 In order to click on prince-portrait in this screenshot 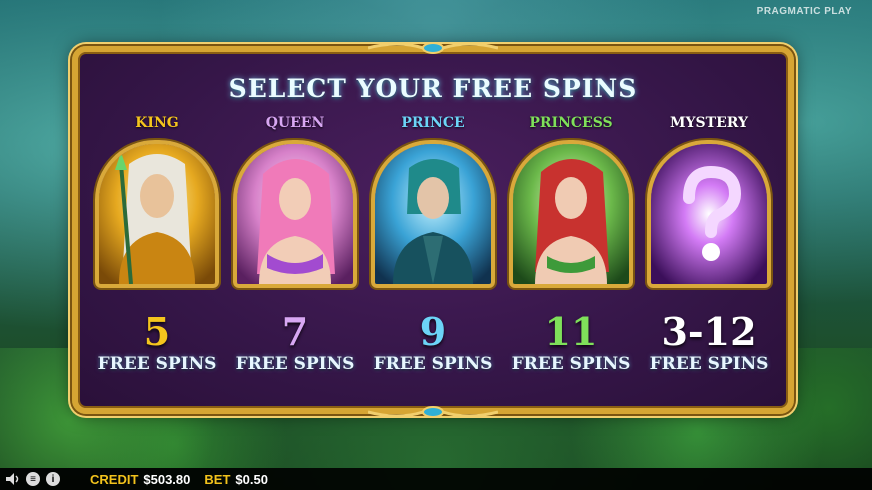, I will do `click(433, 214)`.